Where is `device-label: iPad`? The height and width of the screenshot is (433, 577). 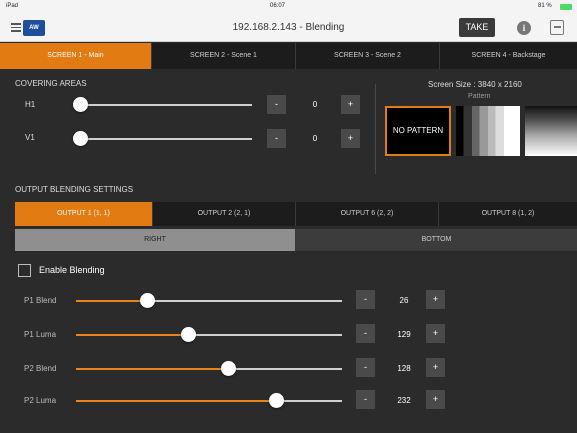 device-label: iPad is located at coordinates (12, 6).